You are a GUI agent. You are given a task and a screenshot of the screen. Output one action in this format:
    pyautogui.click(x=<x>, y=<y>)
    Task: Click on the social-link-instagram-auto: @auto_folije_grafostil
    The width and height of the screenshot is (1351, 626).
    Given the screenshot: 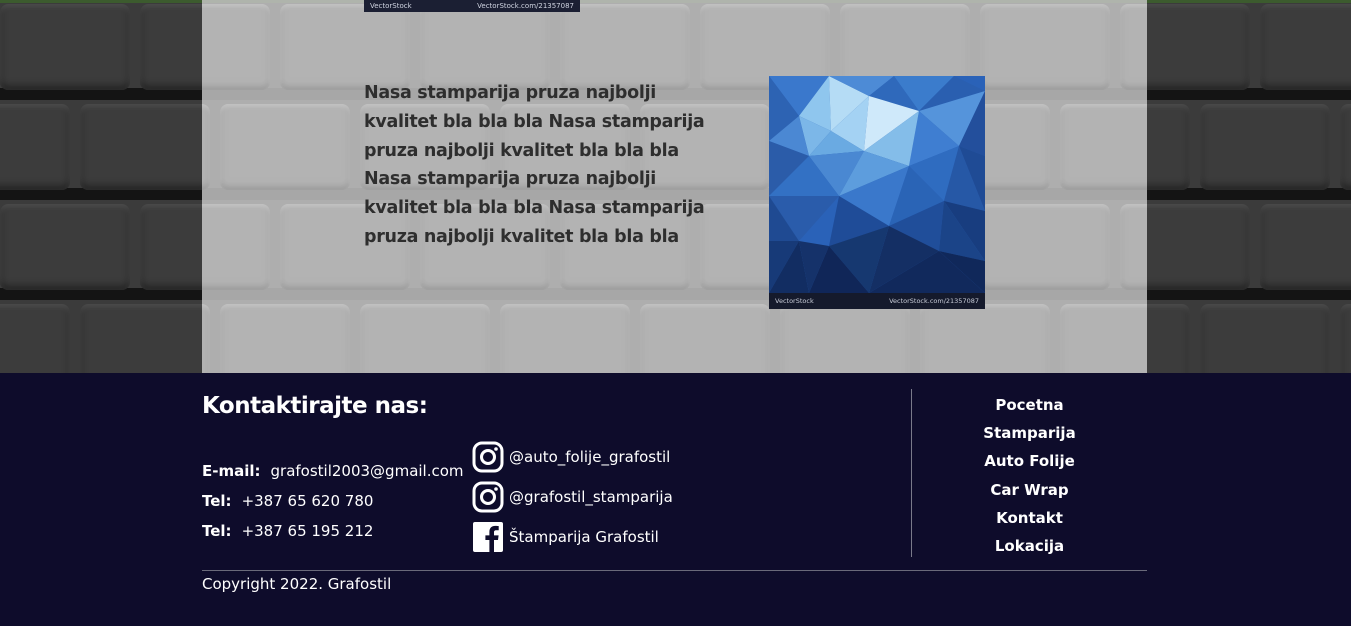 What is the action you would take?
    pyautogui.click(x=571, y=457)
    